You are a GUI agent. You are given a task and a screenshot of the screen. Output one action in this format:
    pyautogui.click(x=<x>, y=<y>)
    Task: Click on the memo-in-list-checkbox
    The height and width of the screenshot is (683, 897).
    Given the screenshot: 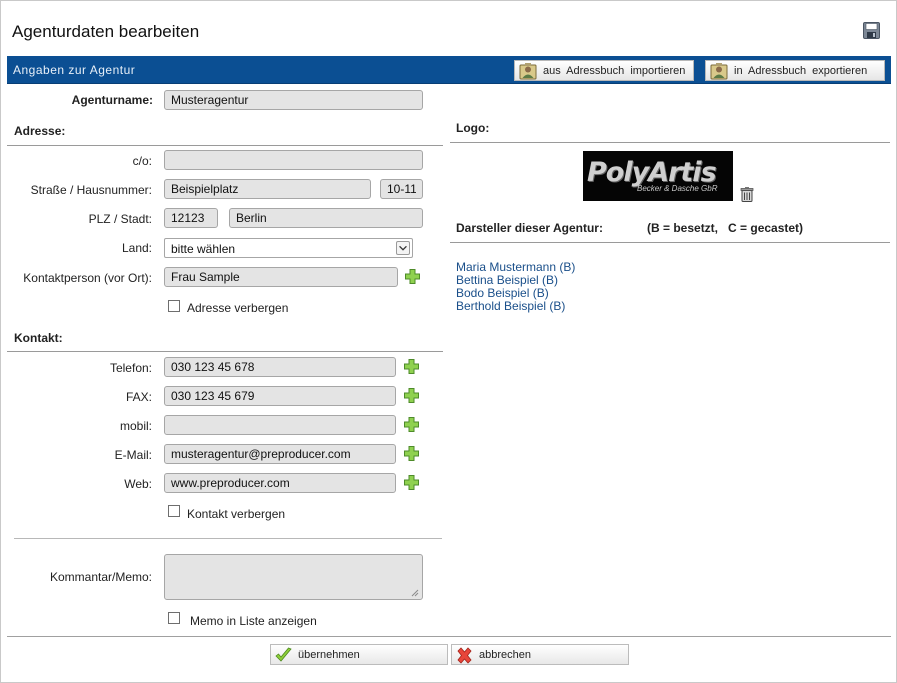 What is the action you would take?
    pyautogui.click(x=174, y=618)
    